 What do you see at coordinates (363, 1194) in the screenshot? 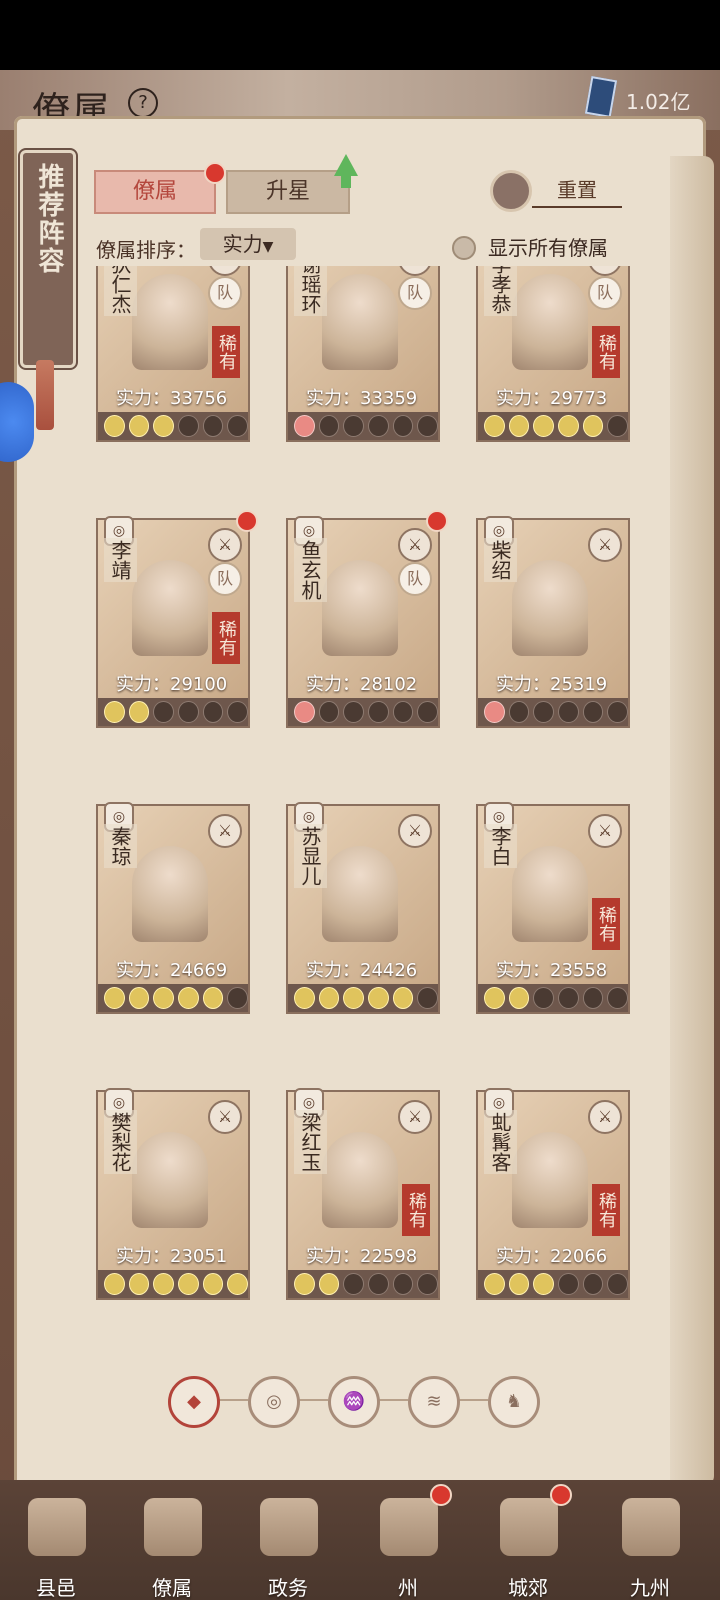
I see `retainer-card: ◎ ⚔ 梁红玉 稀有 实力：22598` at bounding box center [363, 1194].